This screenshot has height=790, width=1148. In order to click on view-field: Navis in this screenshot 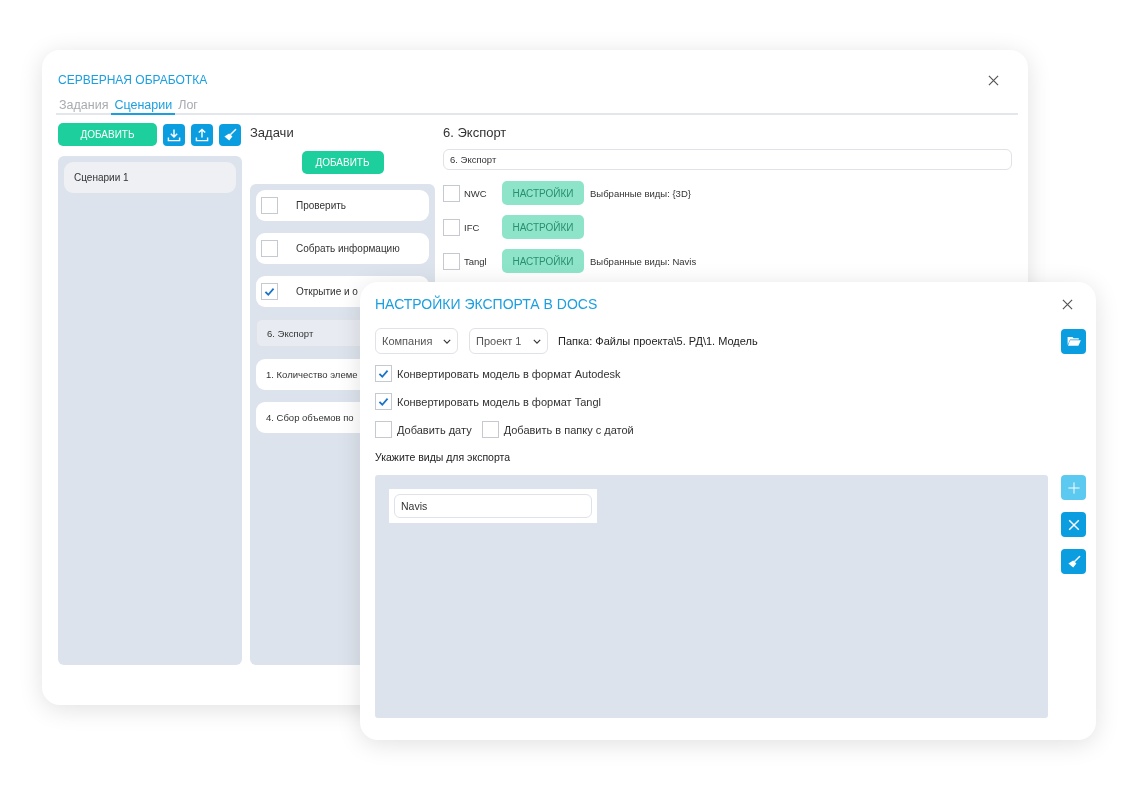, I will do `click(493, 506)`.